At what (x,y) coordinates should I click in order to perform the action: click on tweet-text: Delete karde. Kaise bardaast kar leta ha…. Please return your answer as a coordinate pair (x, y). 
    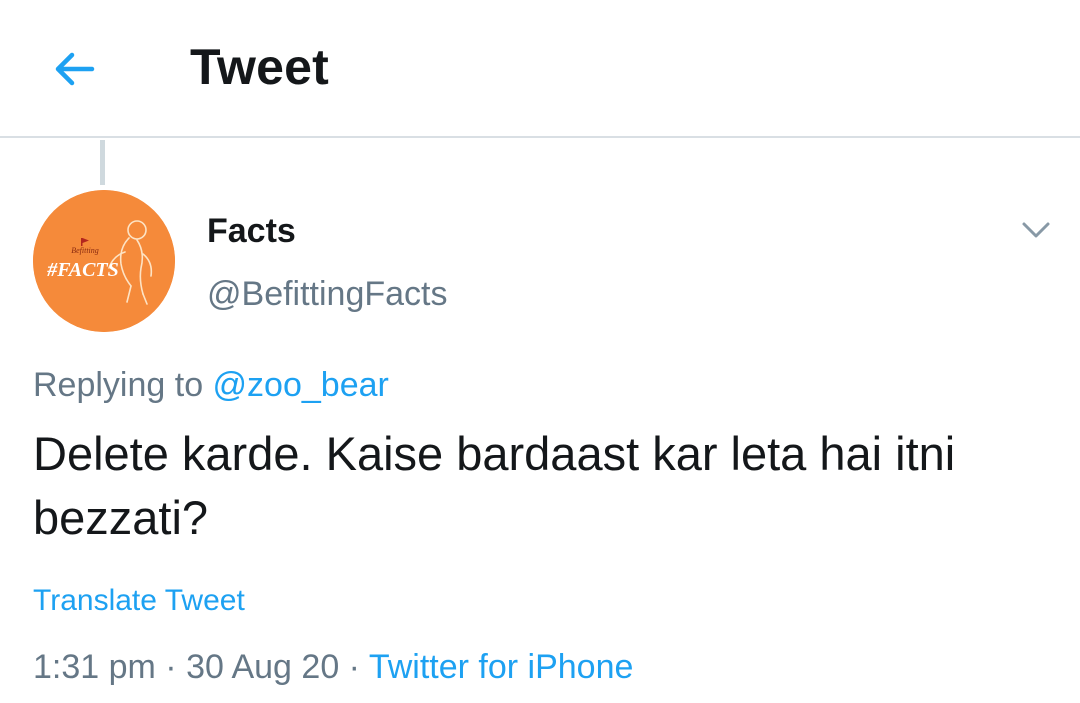
    Looking at the image, I should click on (494, 485).